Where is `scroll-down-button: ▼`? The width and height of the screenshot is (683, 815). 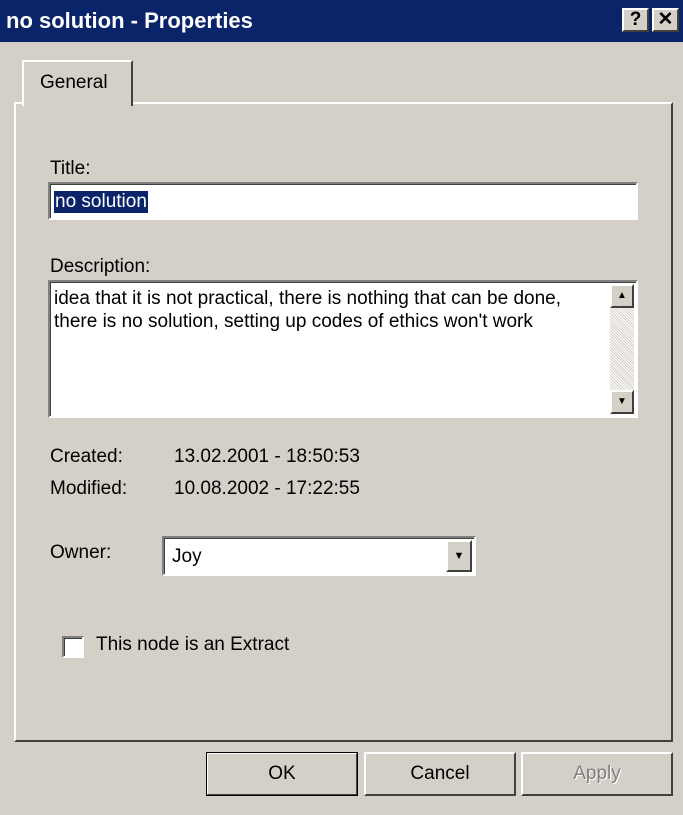 scroll-down-button: ▼ is located at coordinates (622, 402).